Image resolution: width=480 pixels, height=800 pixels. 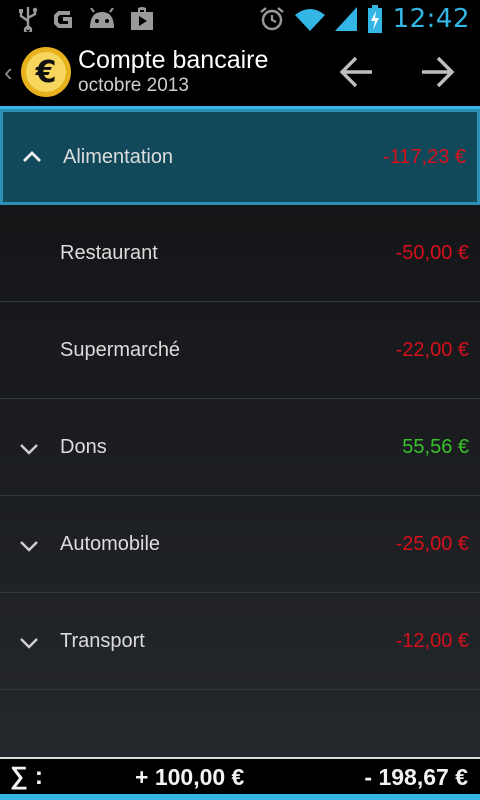 What do you see at coordinates (432, 641) in the screenshot?
I see `category-amount: -12,00 €` at bounding box center [432, 641].